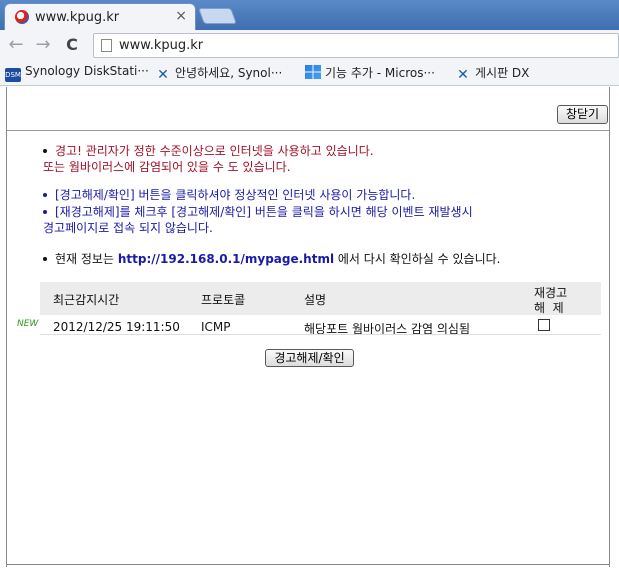  What do you see at coordinates (502, 73) in the screenshot?
I see `bookmark-label: 게시판 DX` at bounding box center [502, 73].